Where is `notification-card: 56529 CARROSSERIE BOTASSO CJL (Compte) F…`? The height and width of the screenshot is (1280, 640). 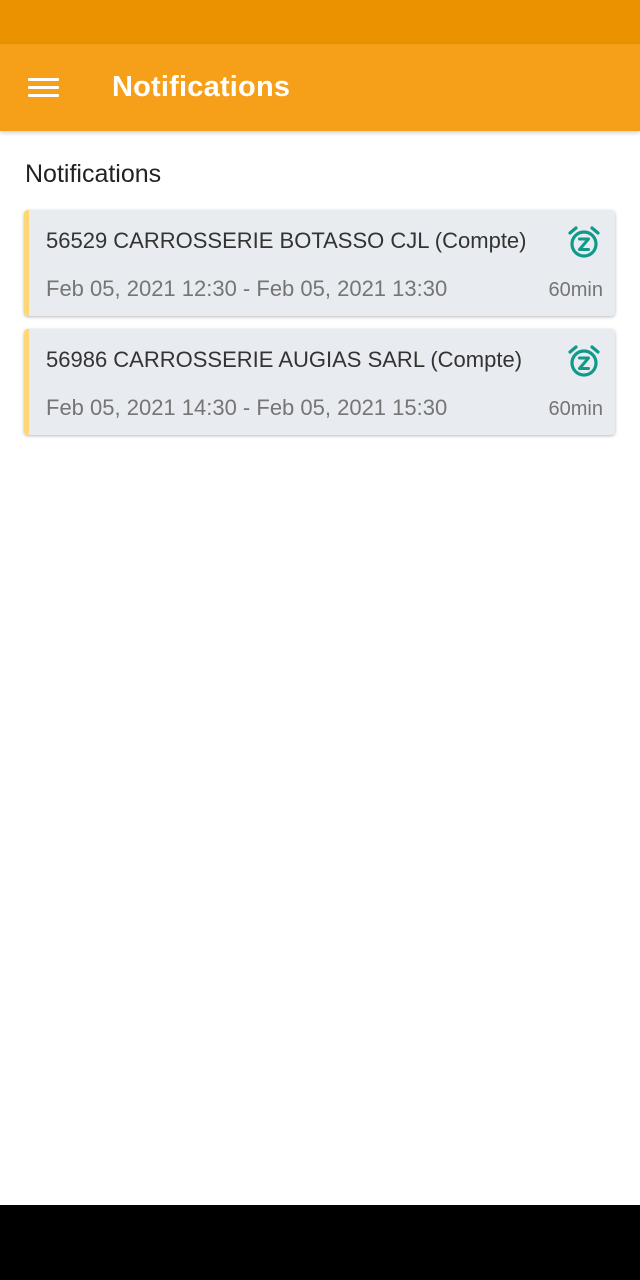
notification-card: 56529 CARROSSERIE BOTASSO CJL (Compte) F… is located at coordinates (319, 263).